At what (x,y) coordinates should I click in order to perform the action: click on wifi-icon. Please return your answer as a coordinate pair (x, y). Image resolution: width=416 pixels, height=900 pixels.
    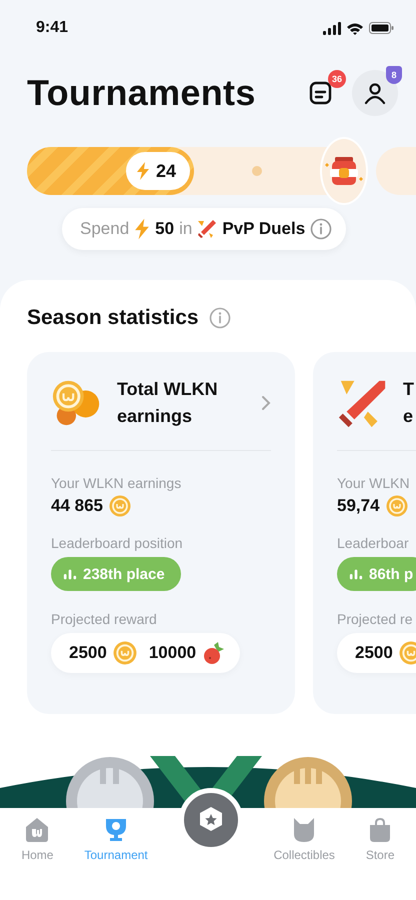
    Looking at the image, I should click on (355, 28).